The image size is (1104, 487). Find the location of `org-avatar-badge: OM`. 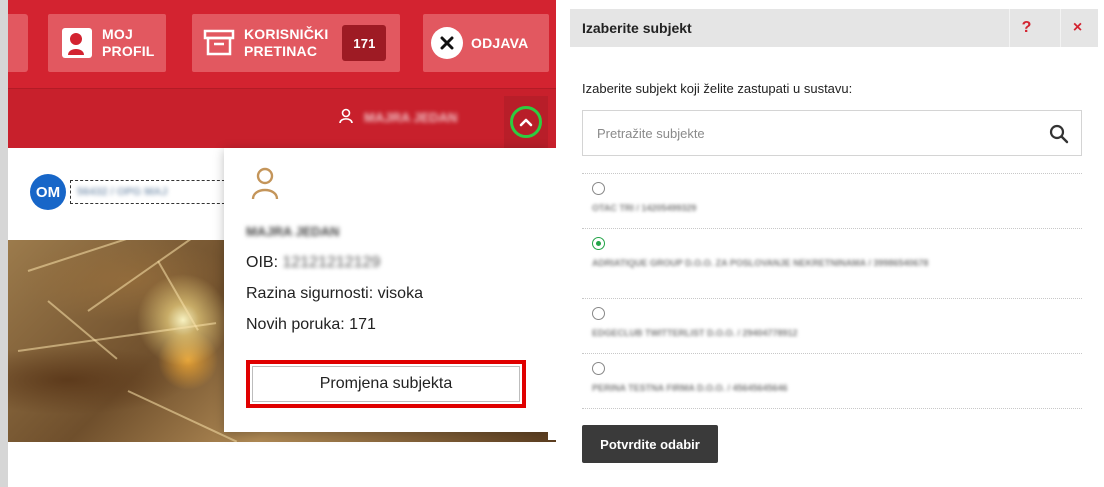

org-avatar-badge: OM is located at coordinates (48, 192).